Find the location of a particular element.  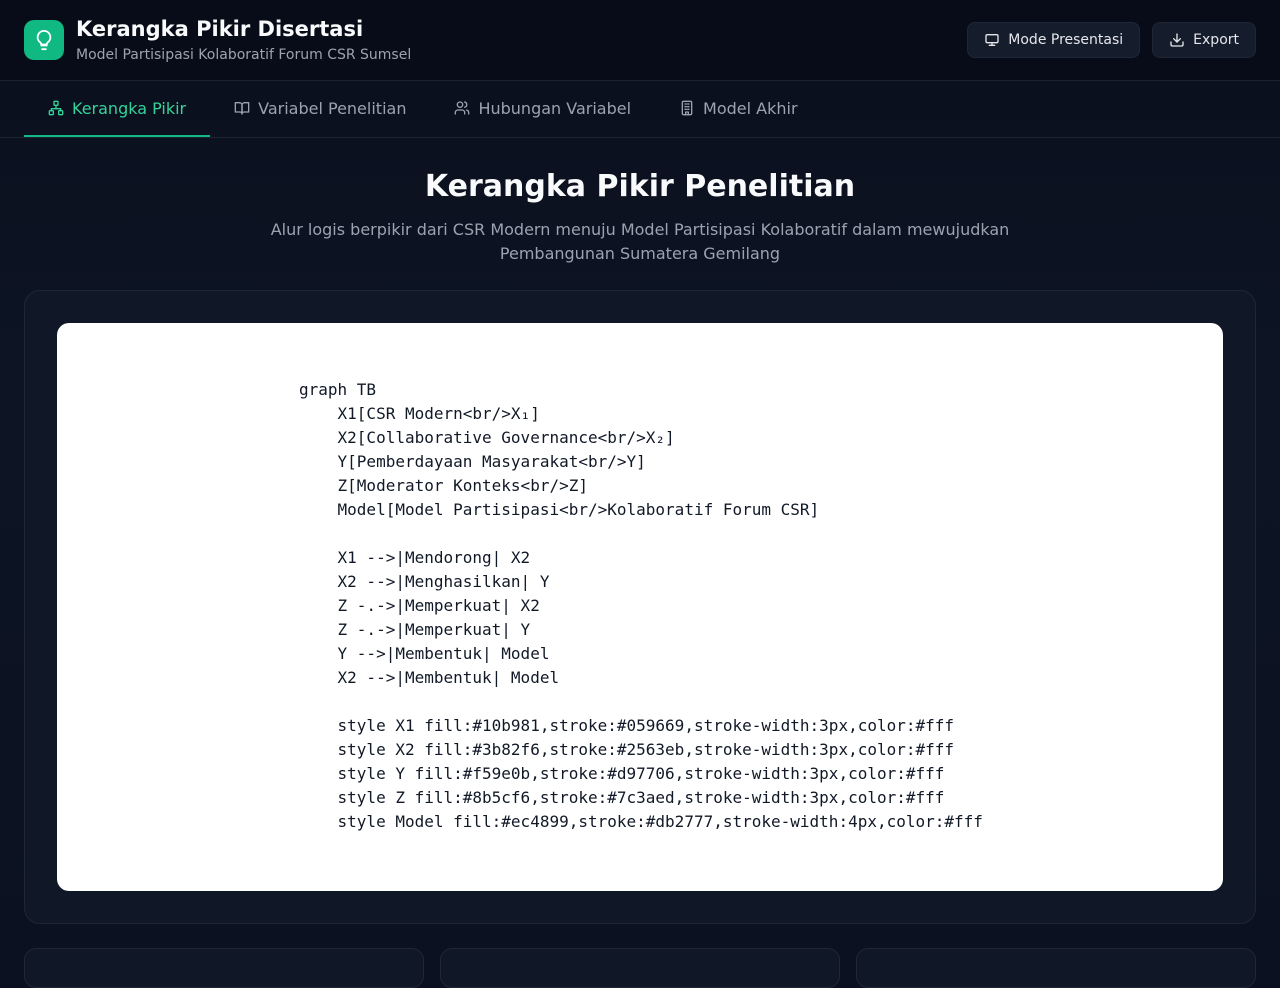

tab-kerangka-pikir: Kerangka Pikir is located at coordinates (117, 109).